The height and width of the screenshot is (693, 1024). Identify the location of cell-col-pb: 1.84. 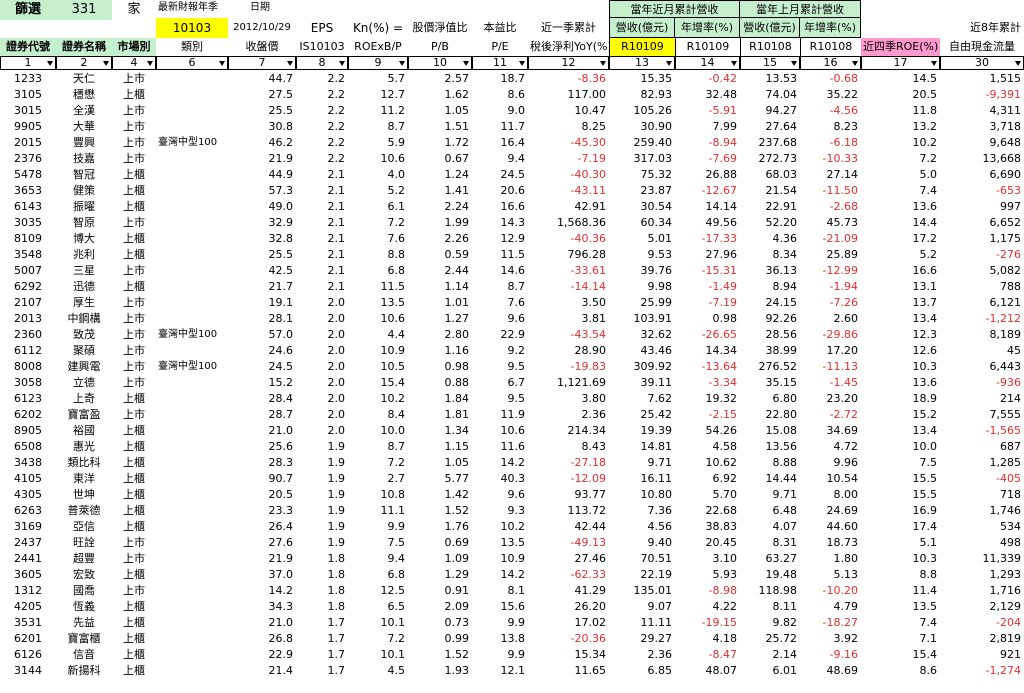
(440, 399).